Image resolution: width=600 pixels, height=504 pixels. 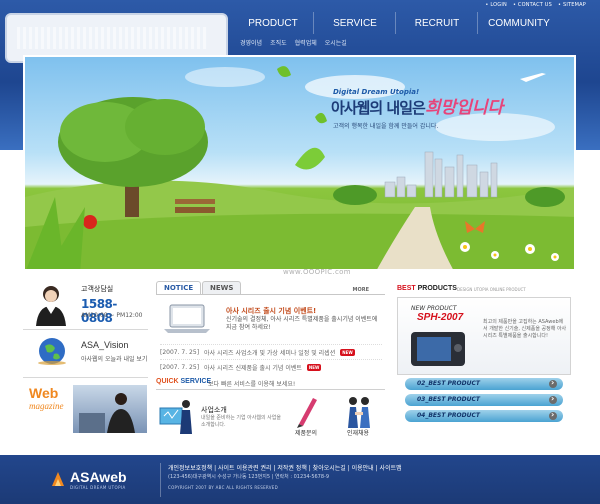 I want to click on watermark: www.OOOPIC.com, so click(x=317, y=272).